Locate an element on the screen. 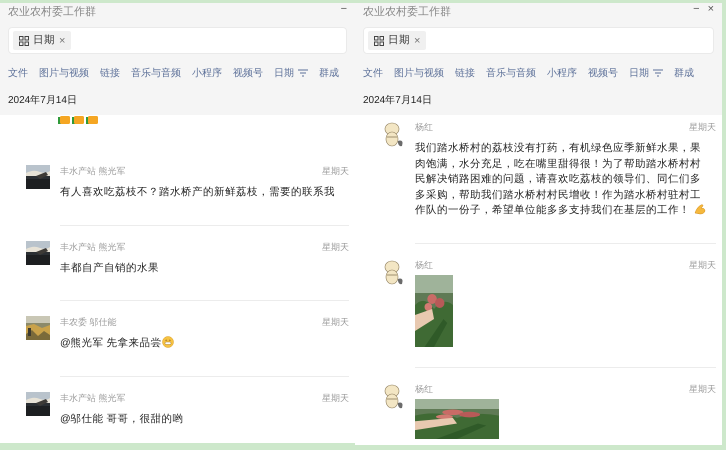 Image resolution: width=726 pixels, height=450 pixels. grinning-face-icon is located at coordinates (168, 342).